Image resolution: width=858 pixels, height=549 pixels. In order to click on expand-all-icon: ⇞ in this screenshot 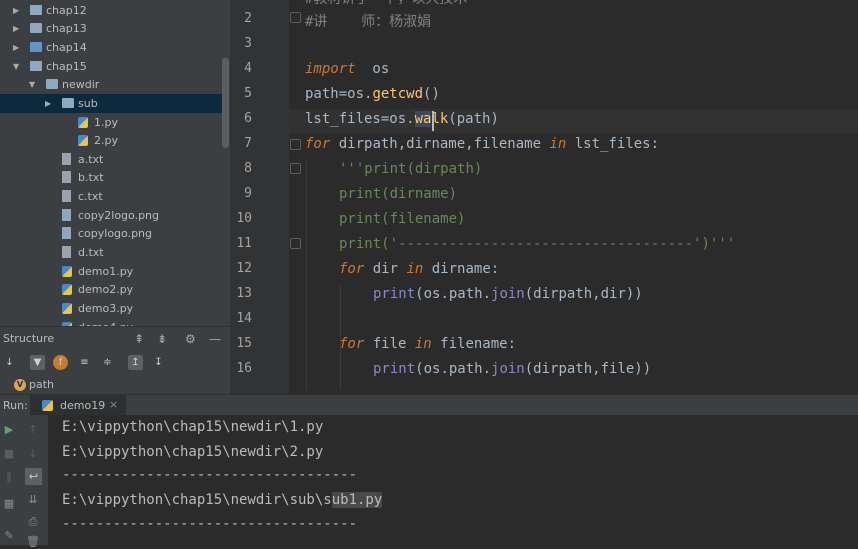, I will do `click(139, 339)`.